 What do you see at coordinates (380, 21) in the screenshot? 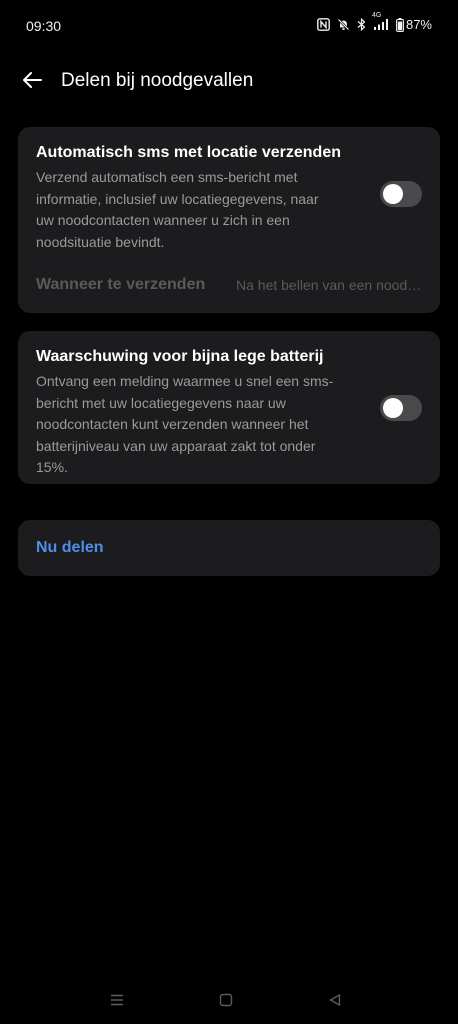
I see `signal-icon: 4G` at bounding box center [380, 21].